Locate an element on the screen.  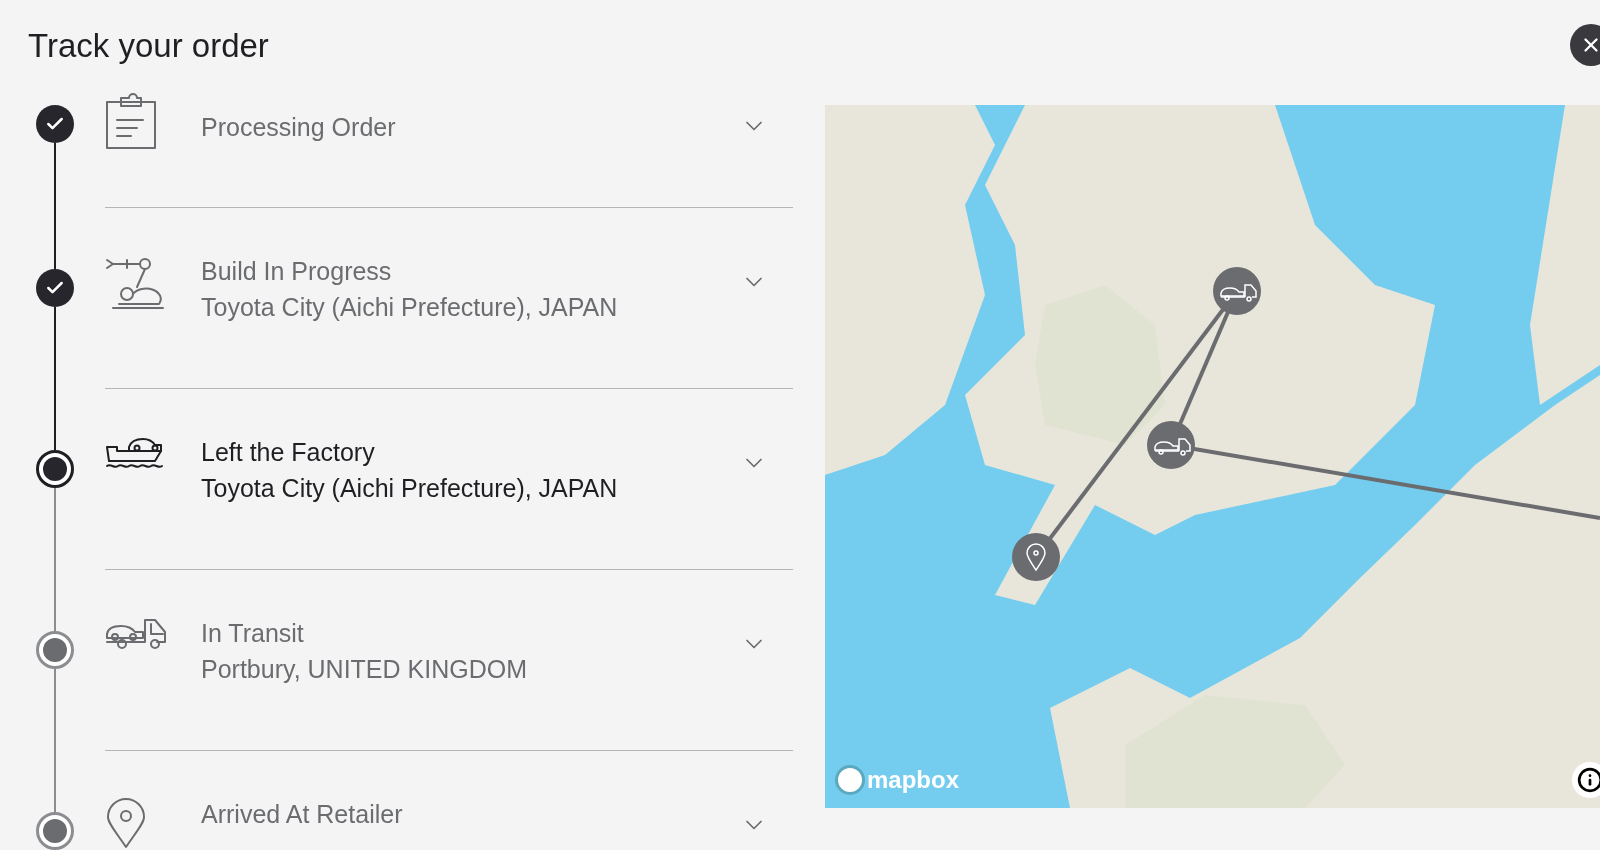
clipboard-icon is located at coordinates (131, 121).